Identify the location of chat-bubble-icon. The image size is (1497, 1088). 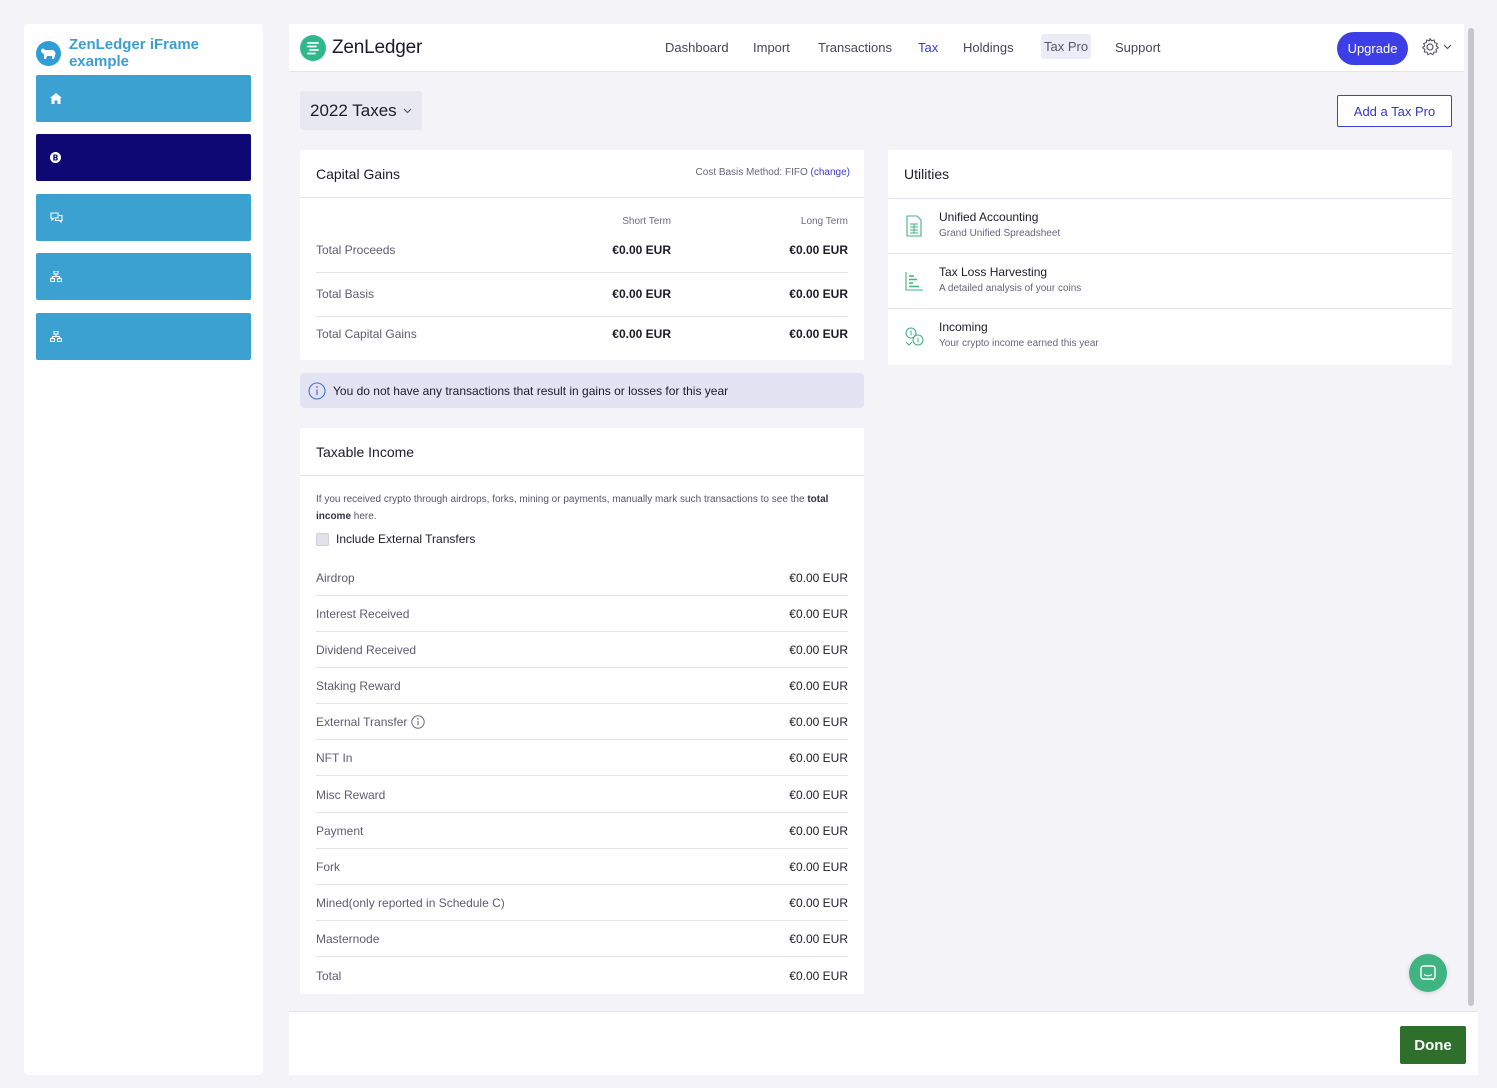
(1428, 972).